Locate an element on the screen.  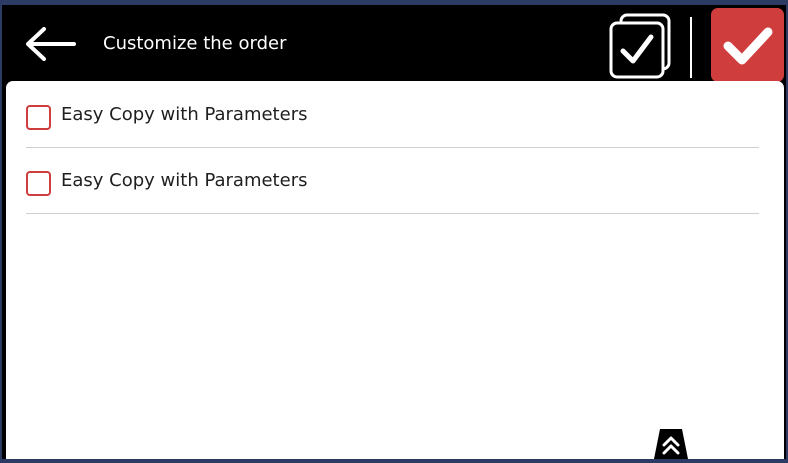
multi-checkbox-icon is located at coordinates (640, 46).